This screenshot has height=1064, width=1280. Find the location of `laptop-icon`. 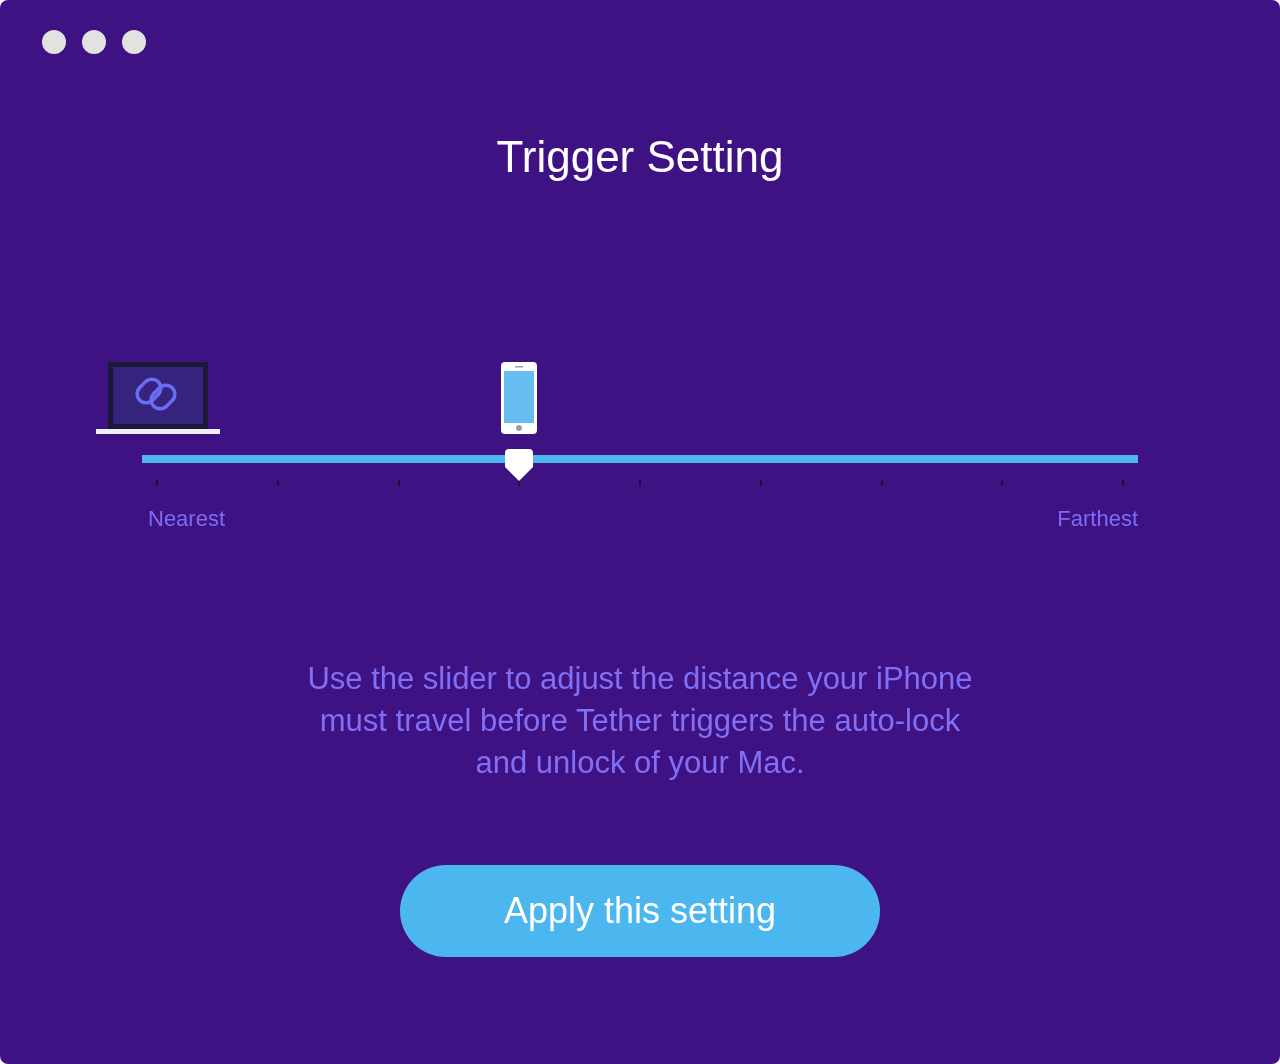

laptop-icon is located at coordinates (158, 398).